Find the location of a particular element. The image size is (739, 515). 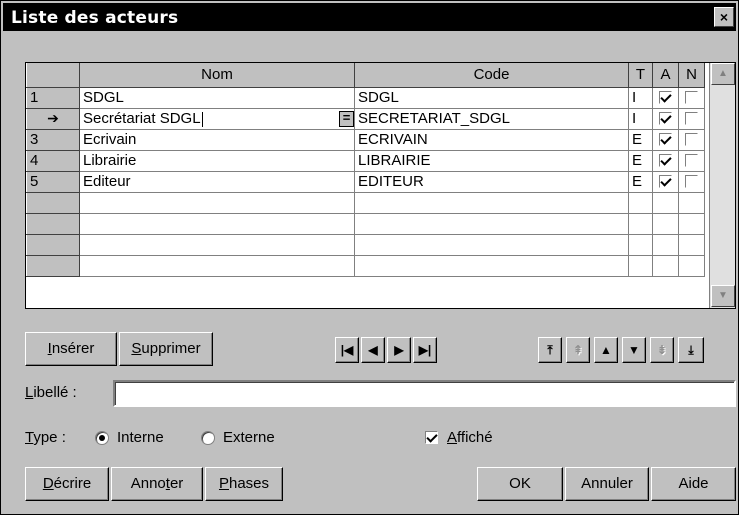

move-down-icon: ▼ is located at coordinates (634, 350).